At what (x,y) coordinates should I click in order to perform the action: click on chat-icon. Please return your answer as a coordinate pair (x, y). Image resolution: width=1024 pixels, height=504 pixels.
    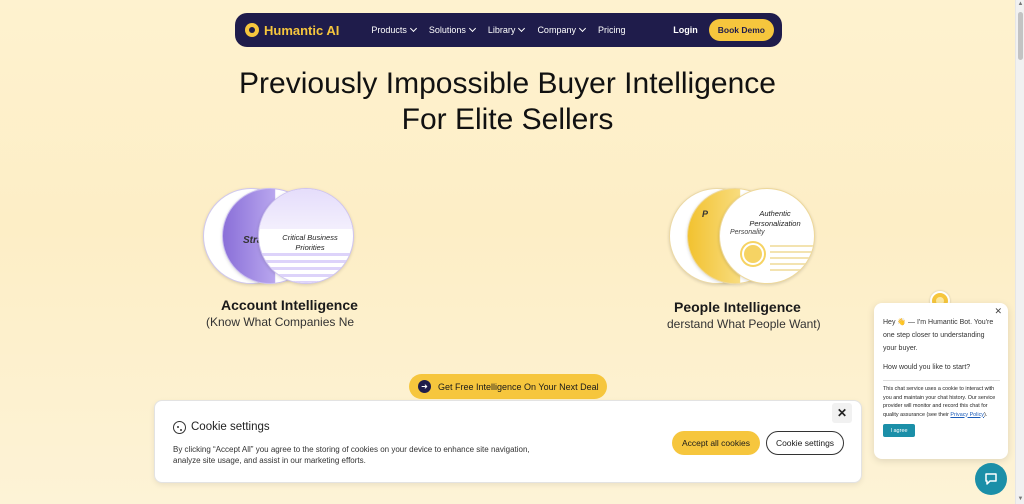
    Looking at the image, I should click on (991, 479).